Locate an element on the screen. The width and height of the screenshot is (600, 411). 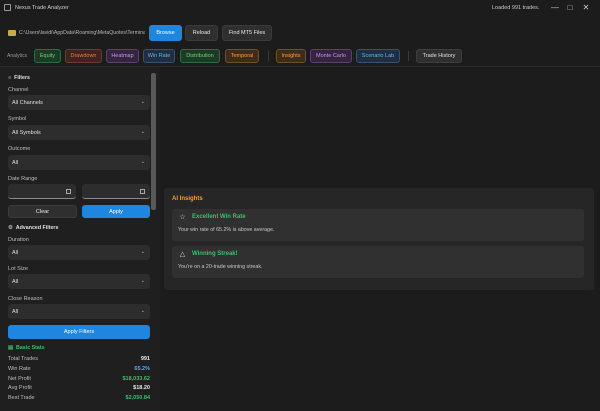
tab-temporal: Temporal is located at coordinates (242, 56).